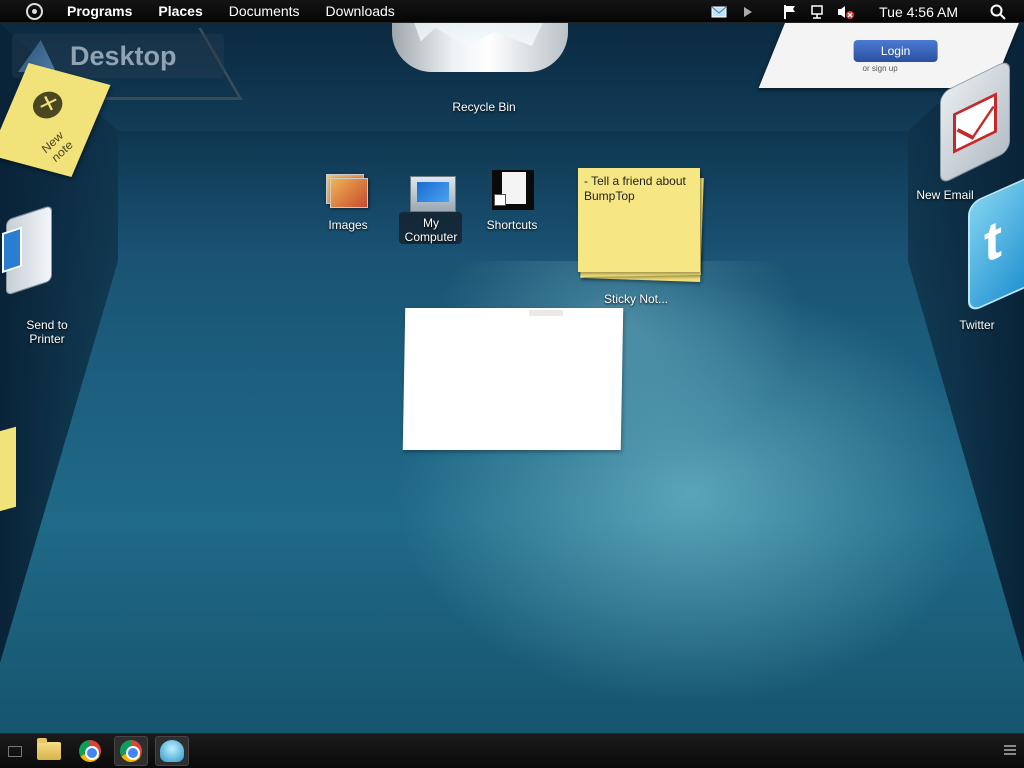  I want to click on file-manager-icon, so click(49, 751).